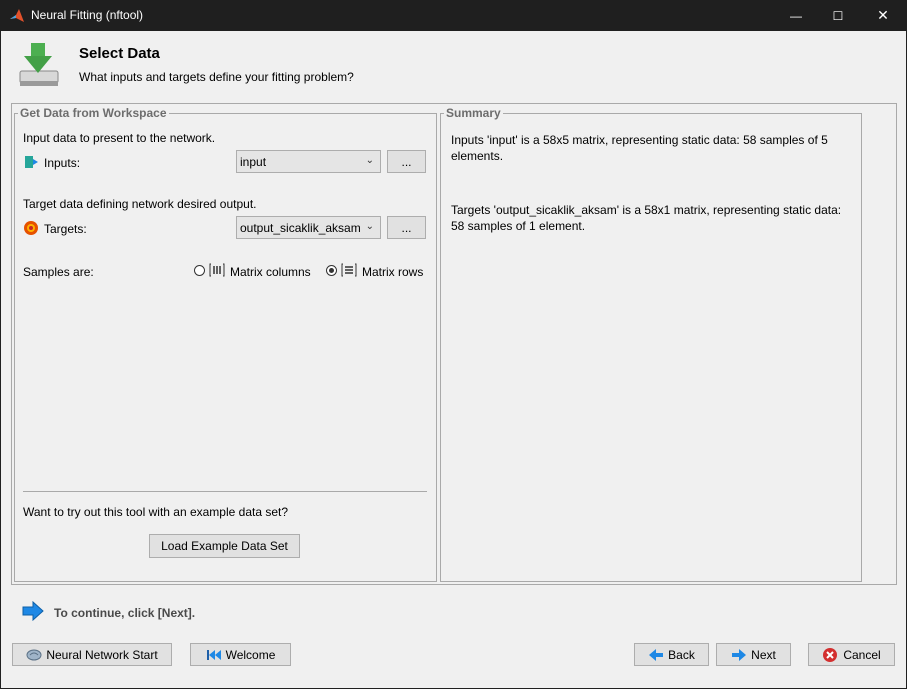  Describe the element at coordinates (125, 613) in the screenshot. I see `continue-hint: To continue, click [Next].` at that location.